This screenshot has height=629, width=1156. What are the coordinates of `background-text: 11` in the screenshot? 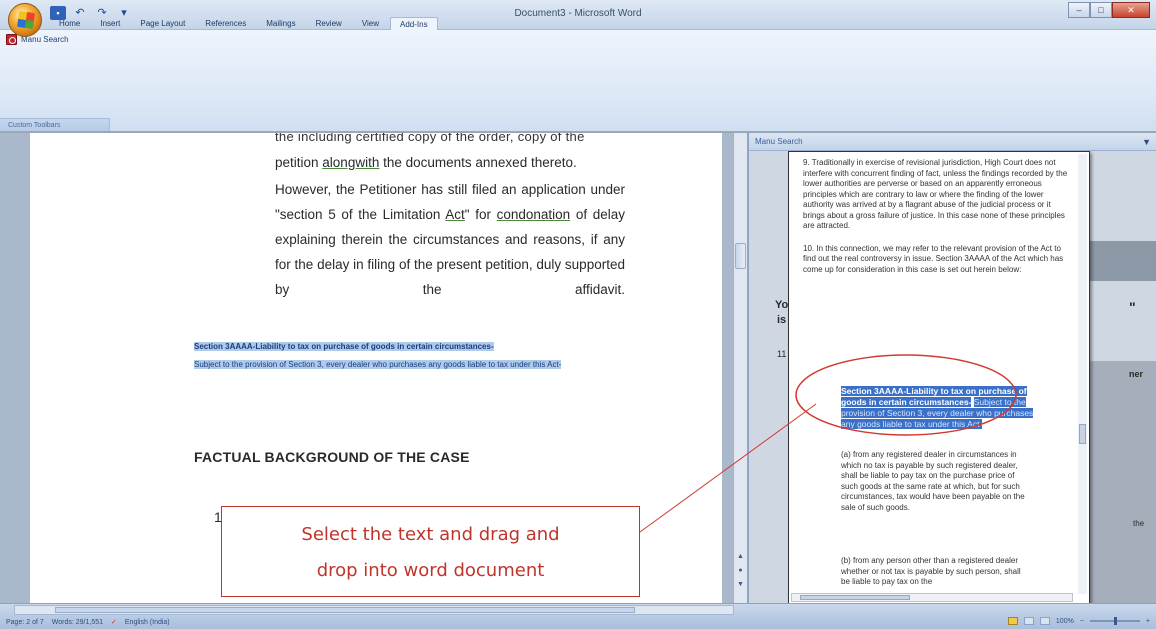 It's located at (782, 354).